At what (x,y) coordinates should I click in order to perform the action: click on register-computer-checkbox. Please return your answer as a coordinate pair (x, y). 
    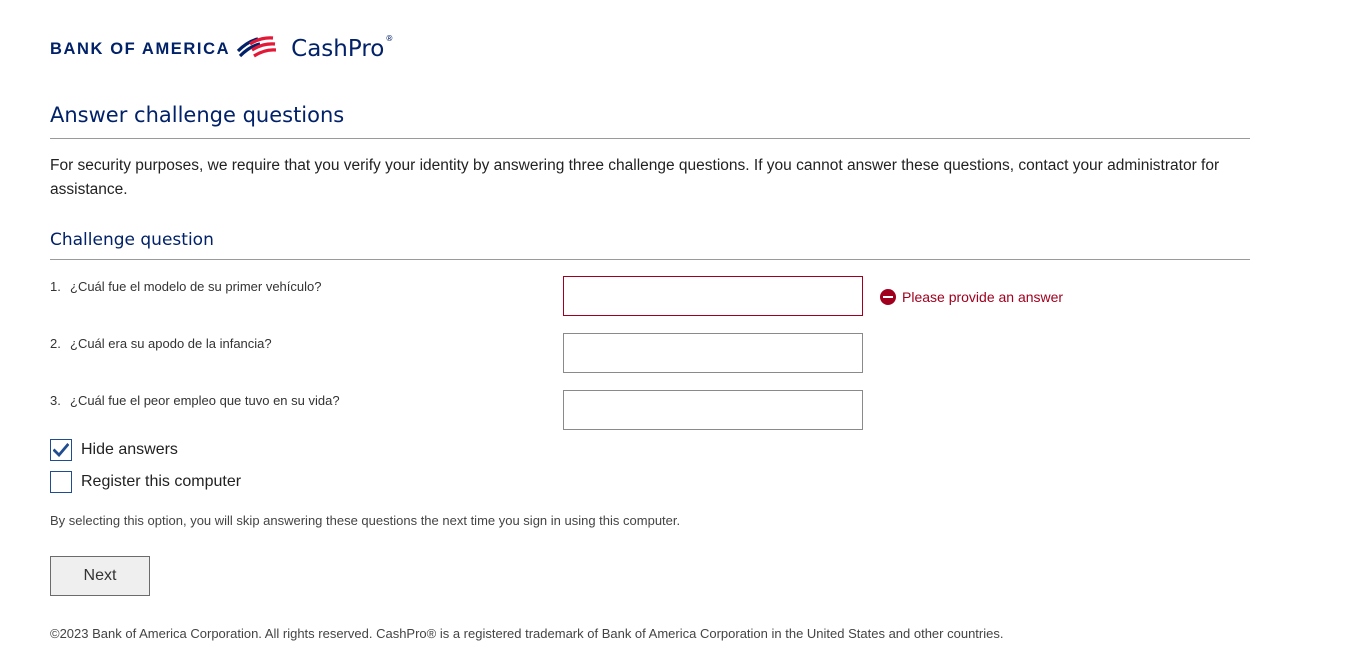
    Looking at the image, I should click on (61, 482).